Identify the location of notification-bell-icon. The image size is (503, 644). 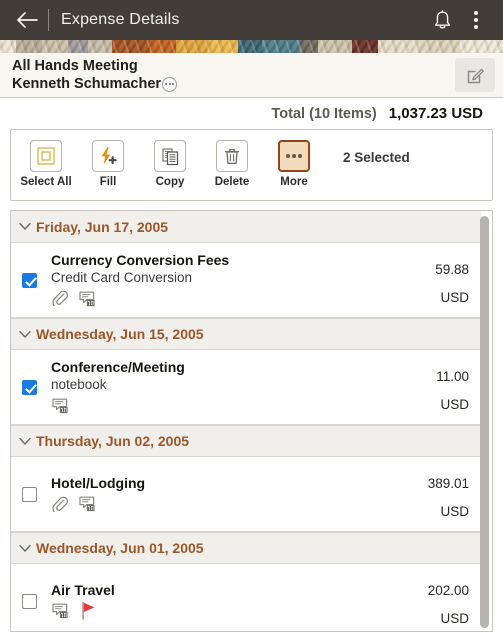
(442, 20).